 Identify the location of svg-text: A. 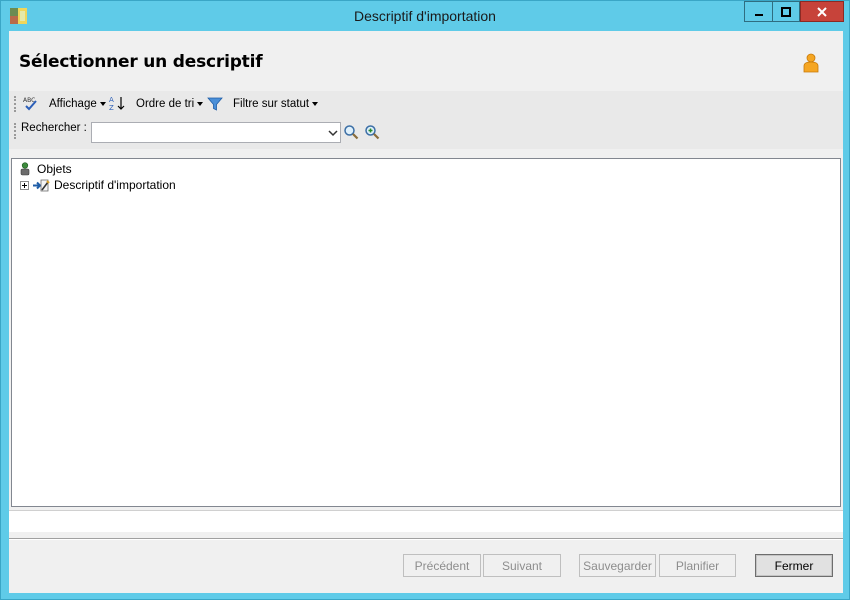
(111, 100).